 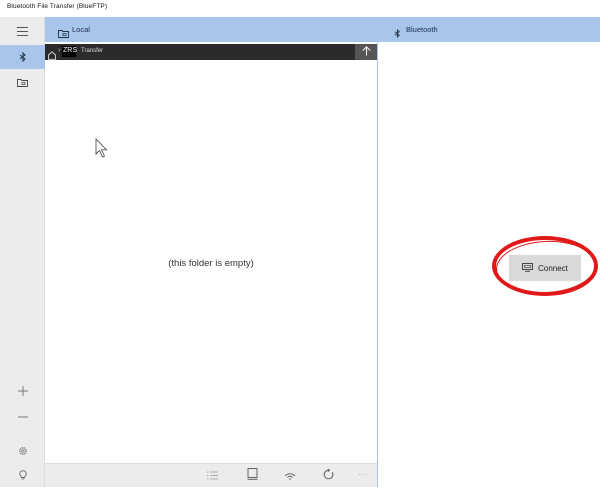 I want to click on home-icon, so click(x=52, y=56).